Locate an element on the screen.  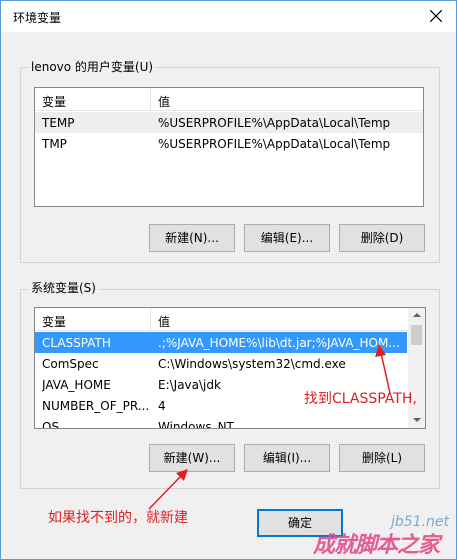
system-delete-button: 删除(L) is located at coordinates (382, 458).